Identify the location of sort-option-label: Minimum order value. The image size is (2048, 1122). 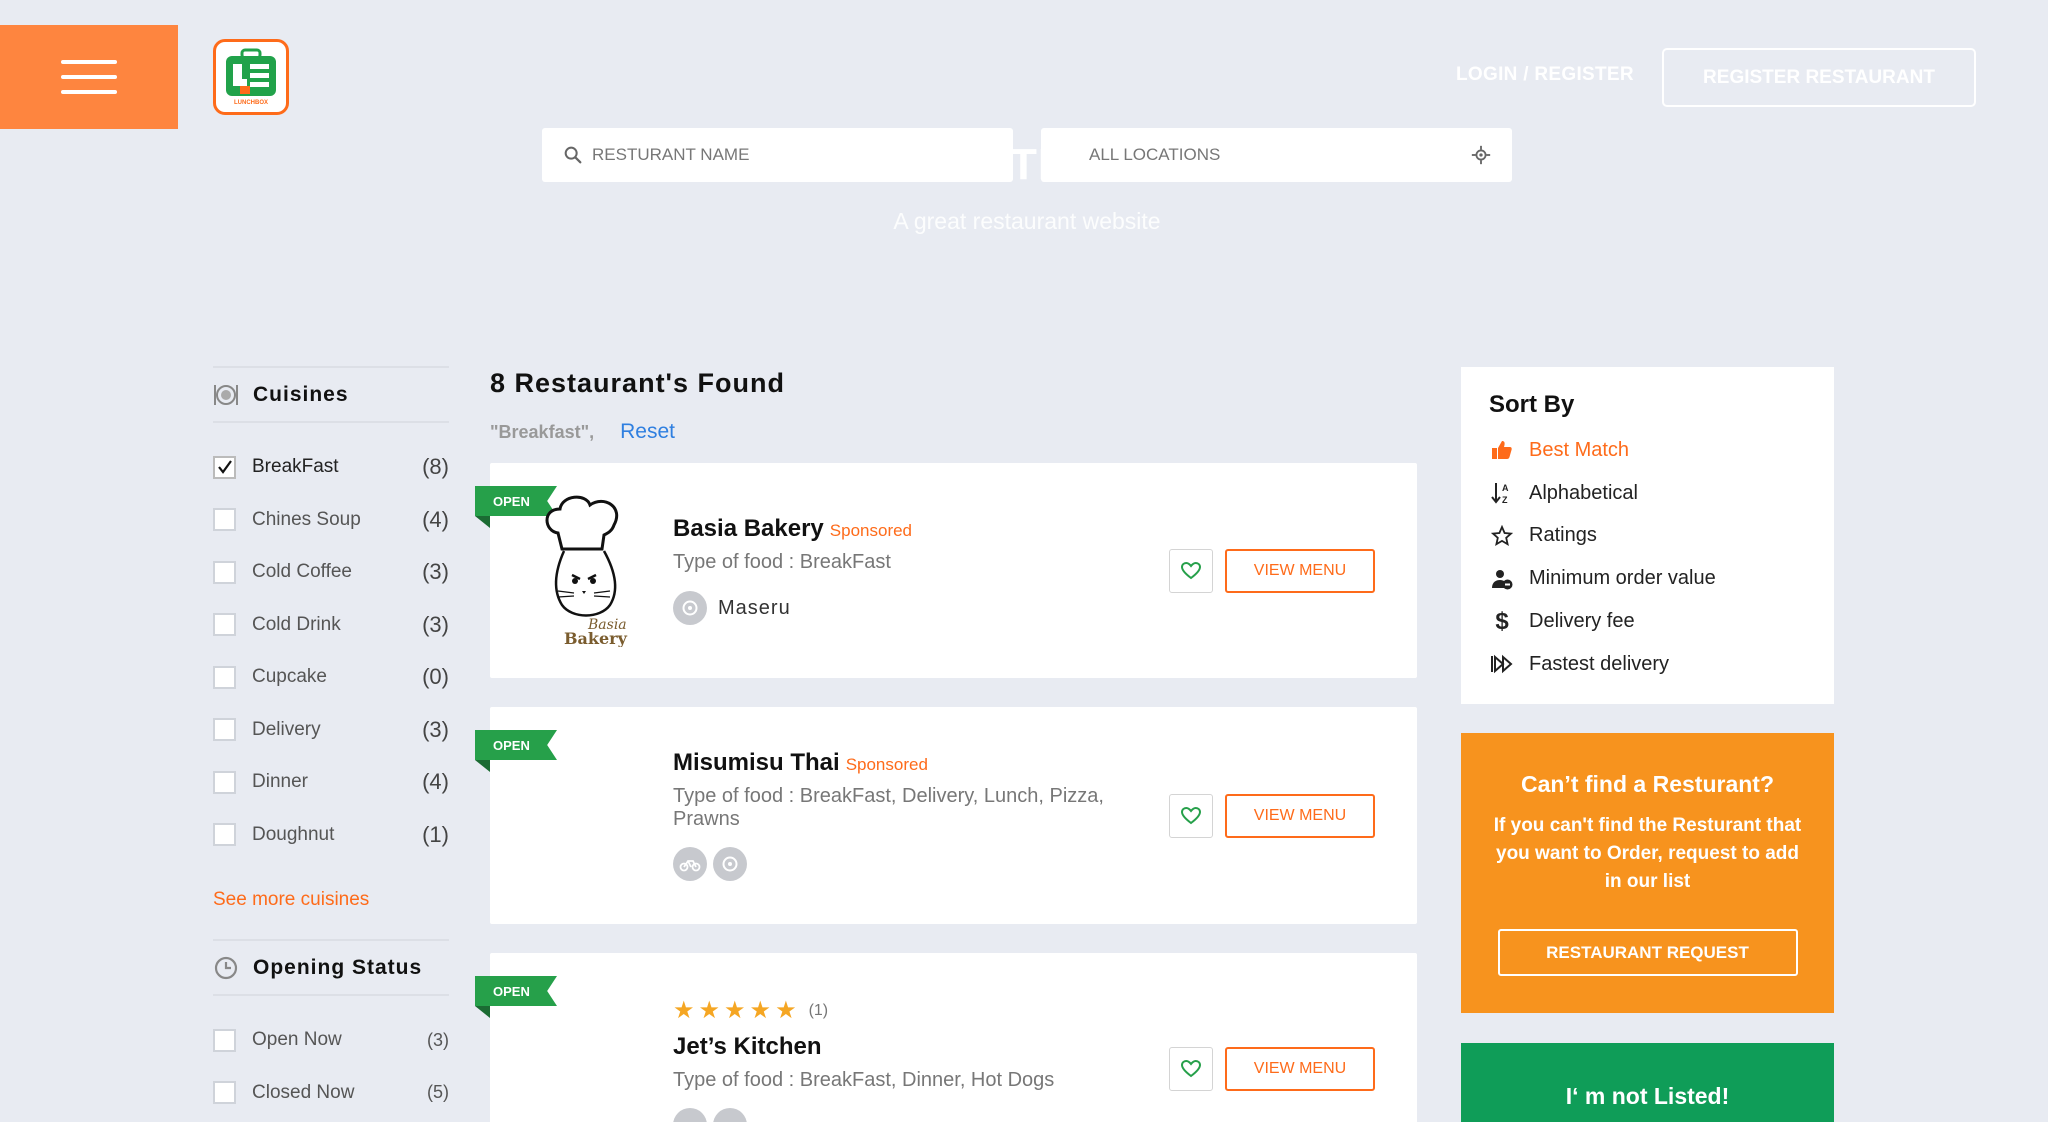
(1622, 578).